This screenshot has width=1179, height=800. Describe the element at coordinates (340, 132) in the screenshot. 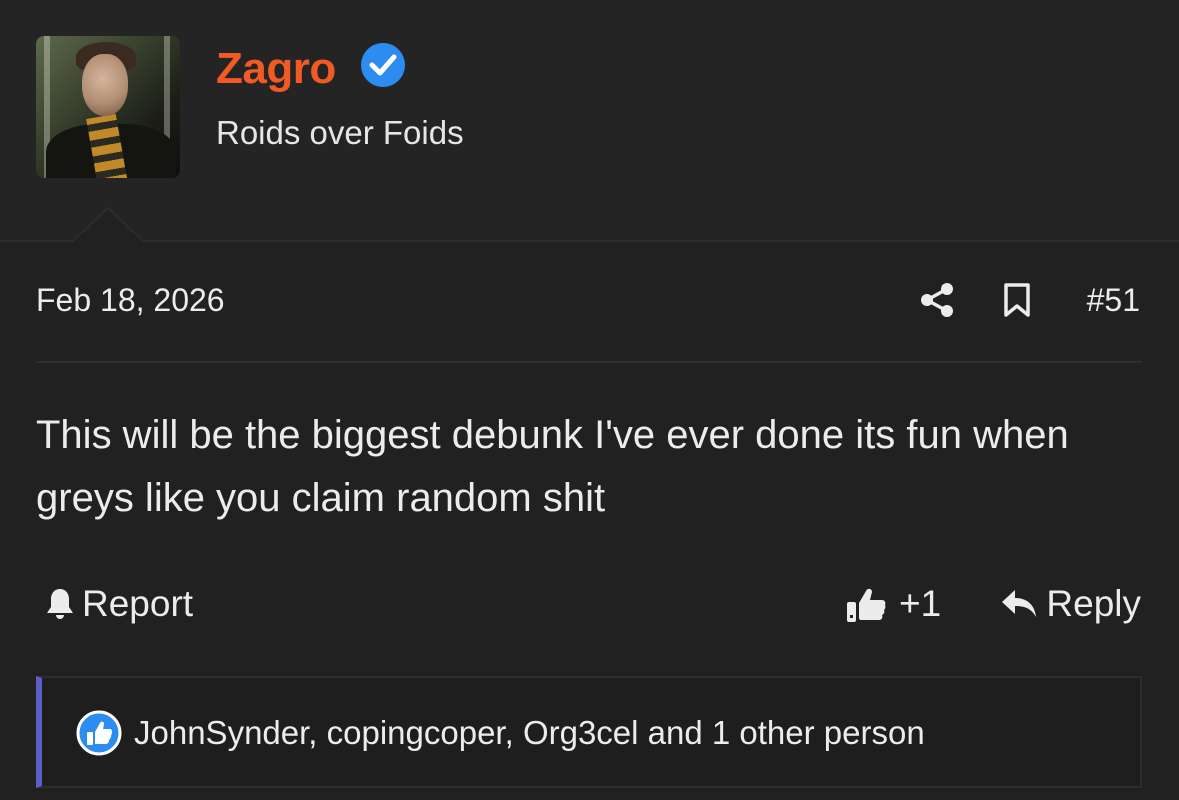

I see `user-title: Roids over Foids` at that location.